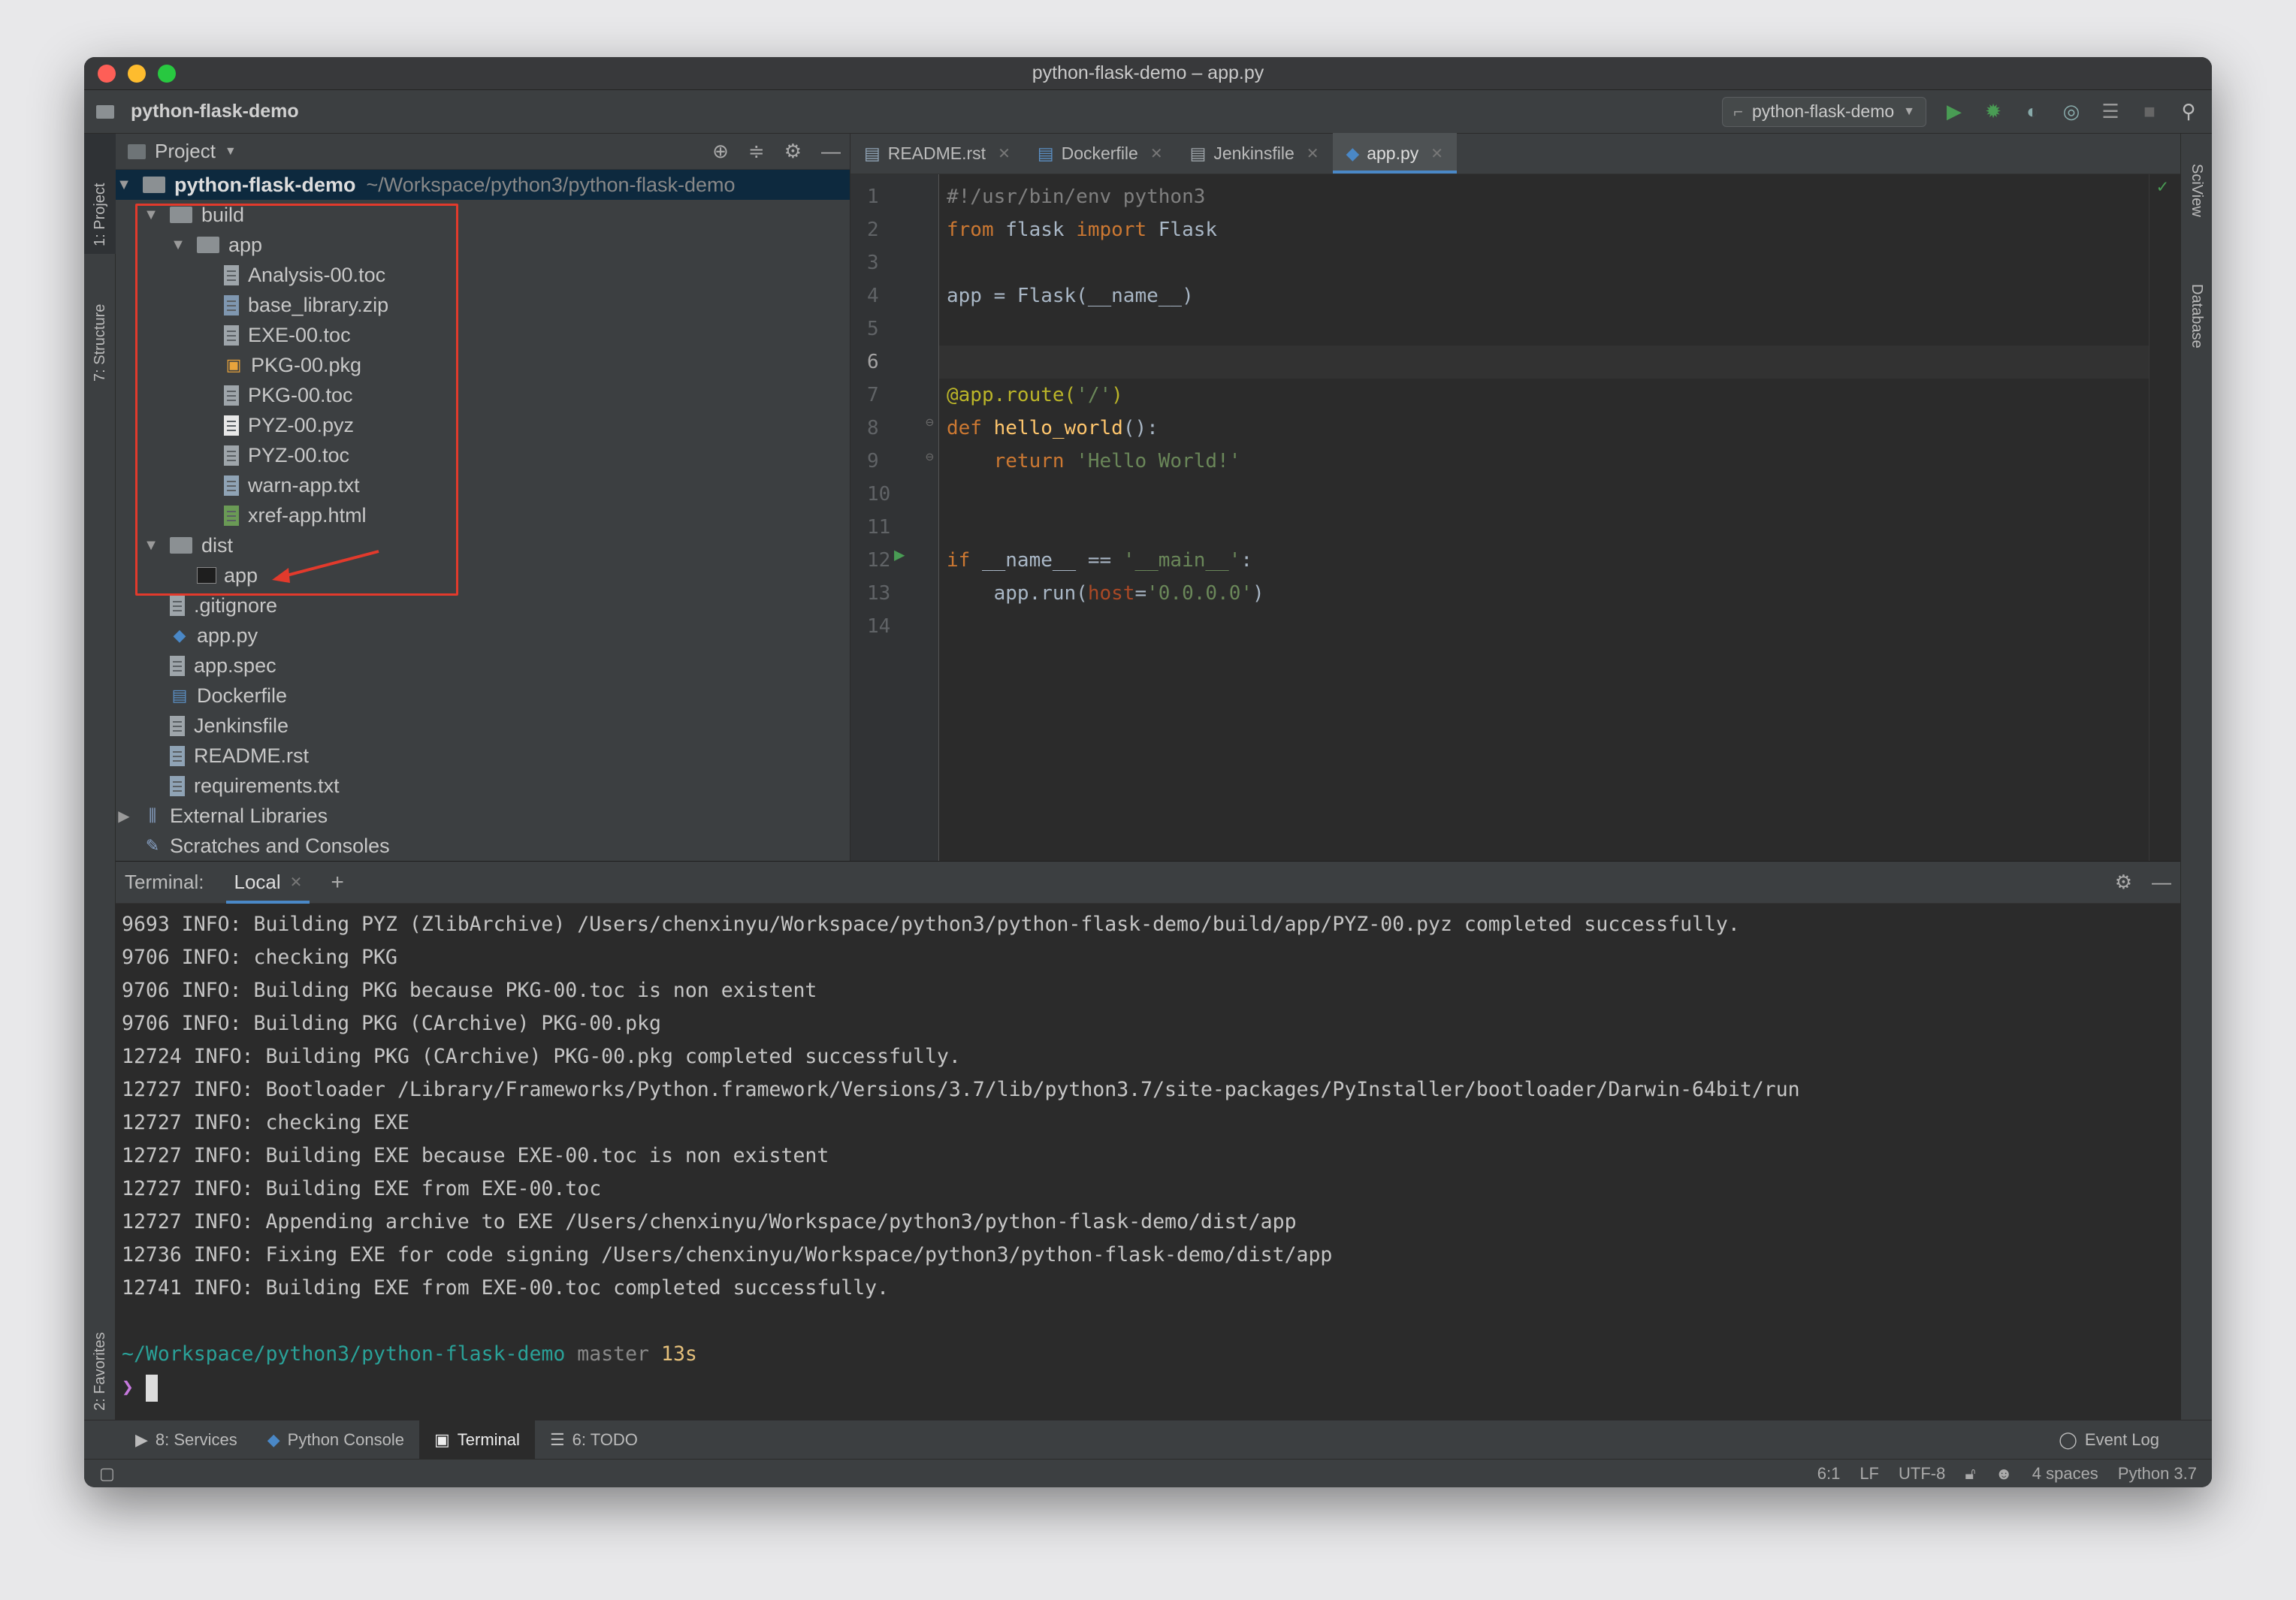  Describe the element at coordinates (1035, 395) in the screenshot. I see `code-line: @app.route('/')` at that location.